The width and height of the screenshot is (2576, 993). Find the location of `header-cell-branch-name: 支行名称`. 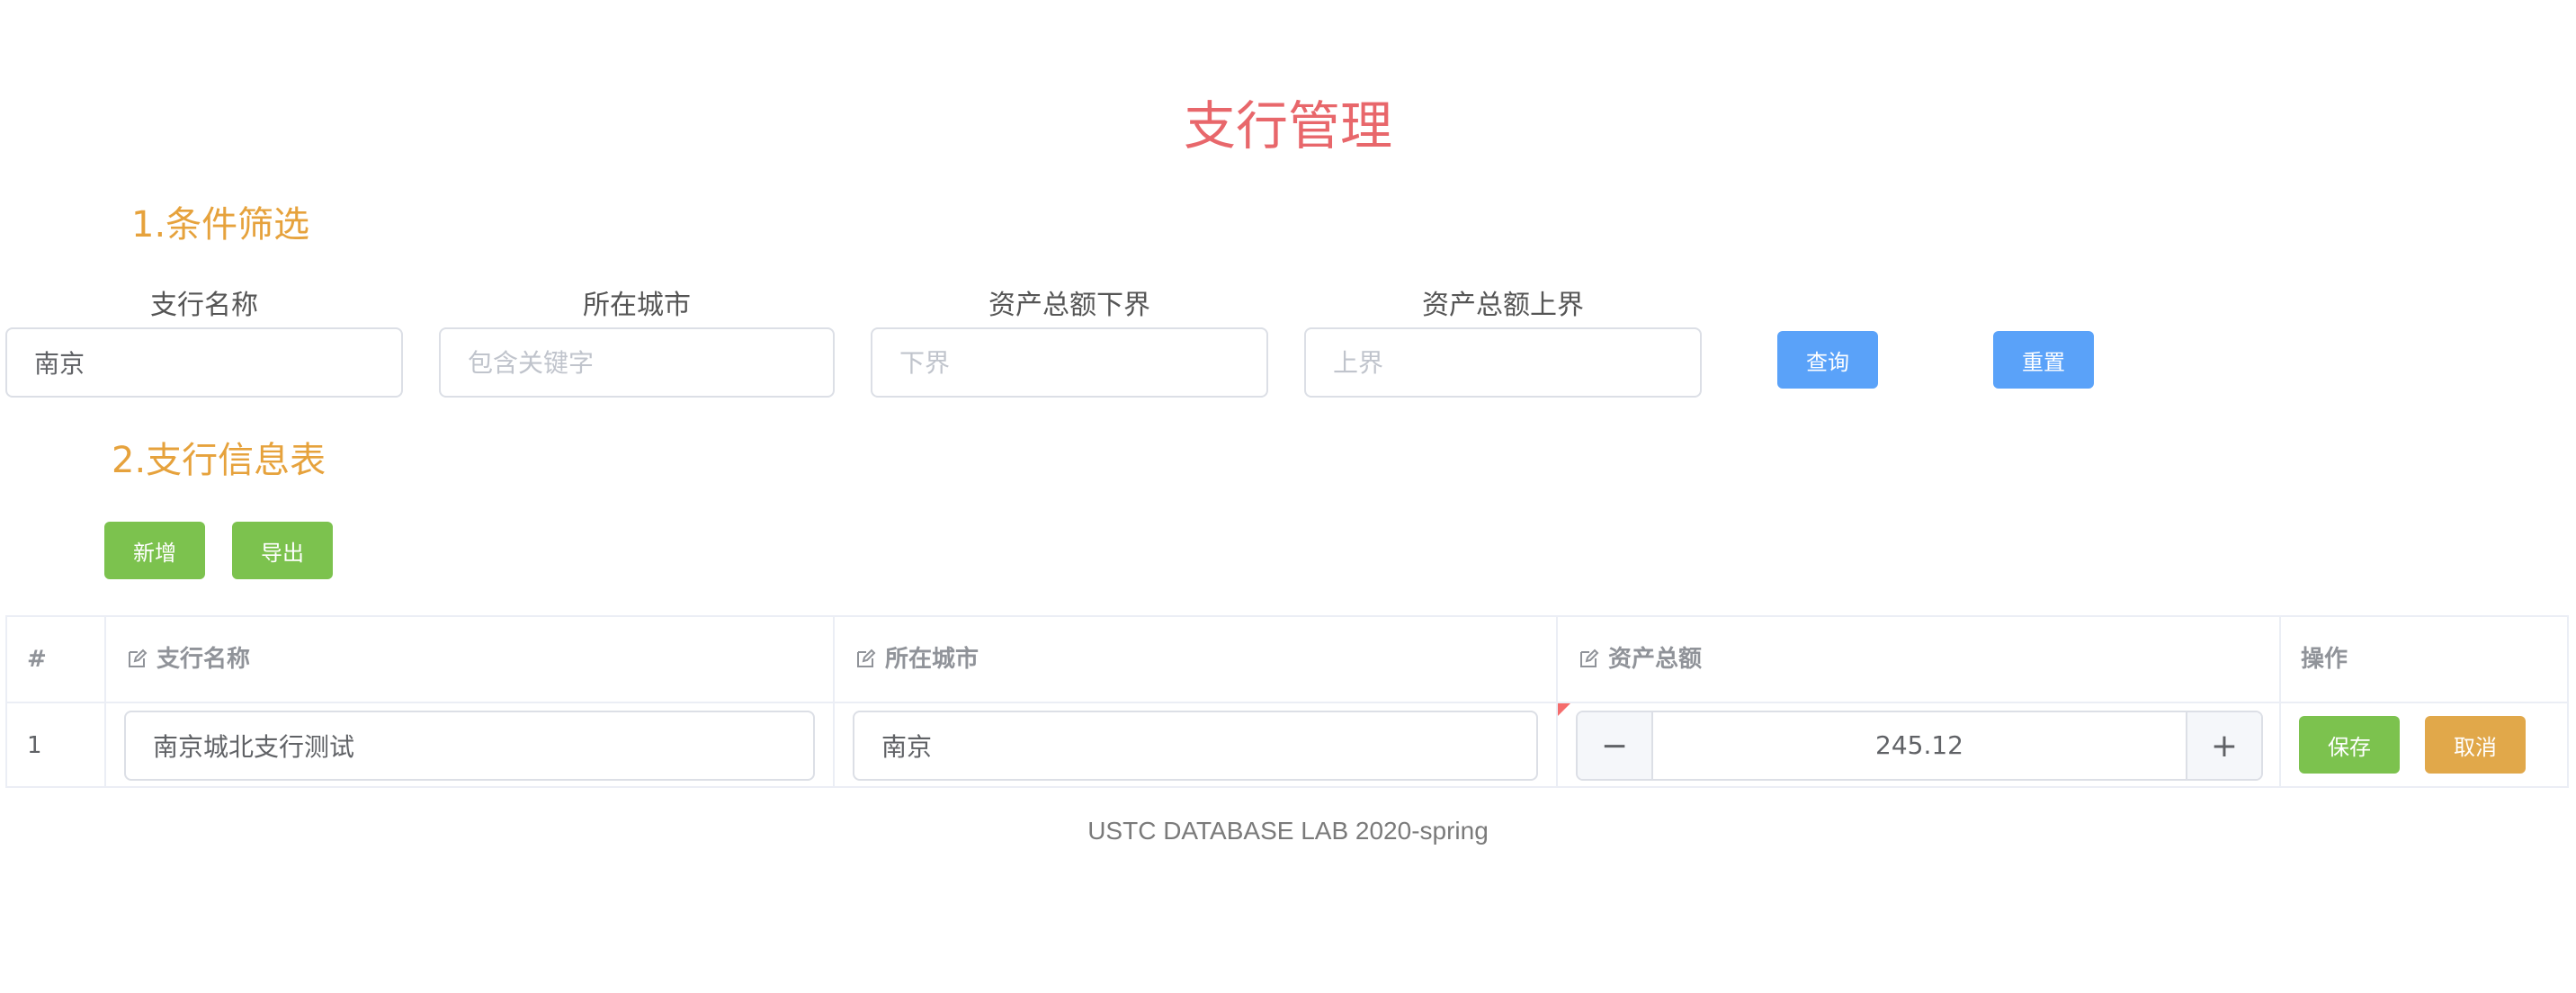

header-cell-branch-name: 支行名称 is located at coordinates (188, 660).